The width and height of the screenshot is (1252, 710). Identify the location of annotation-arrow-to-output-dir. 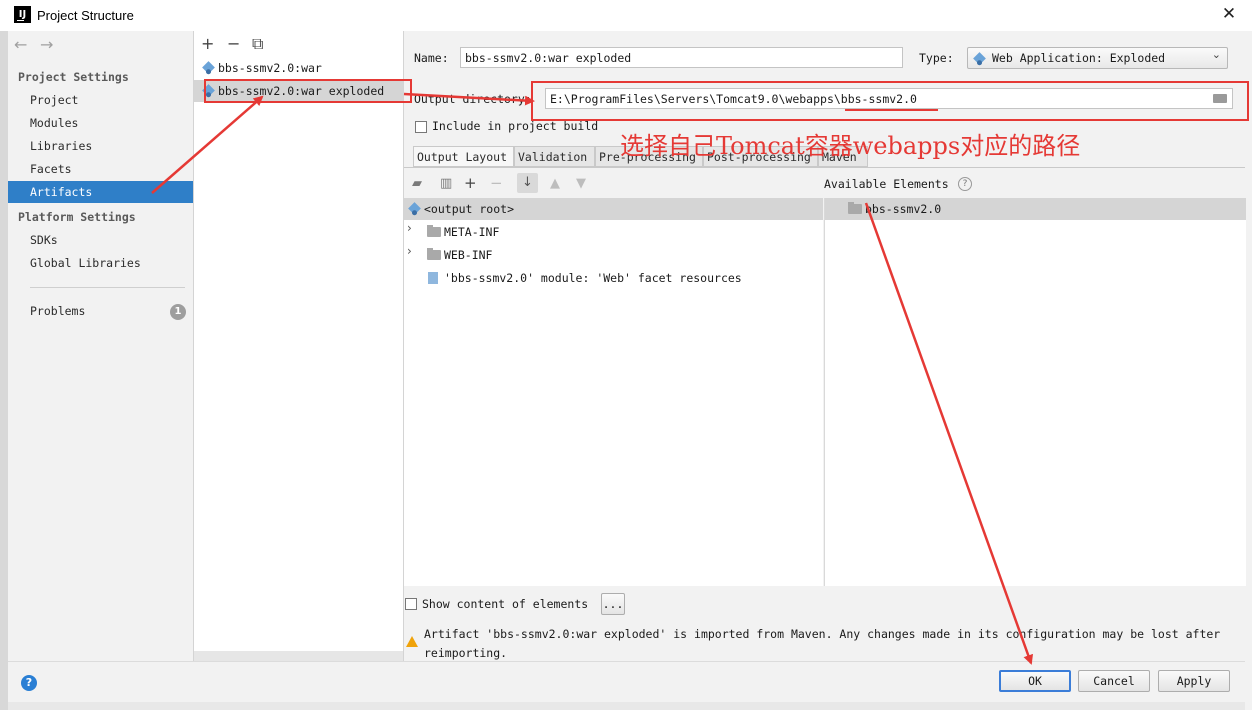
(469, 99).